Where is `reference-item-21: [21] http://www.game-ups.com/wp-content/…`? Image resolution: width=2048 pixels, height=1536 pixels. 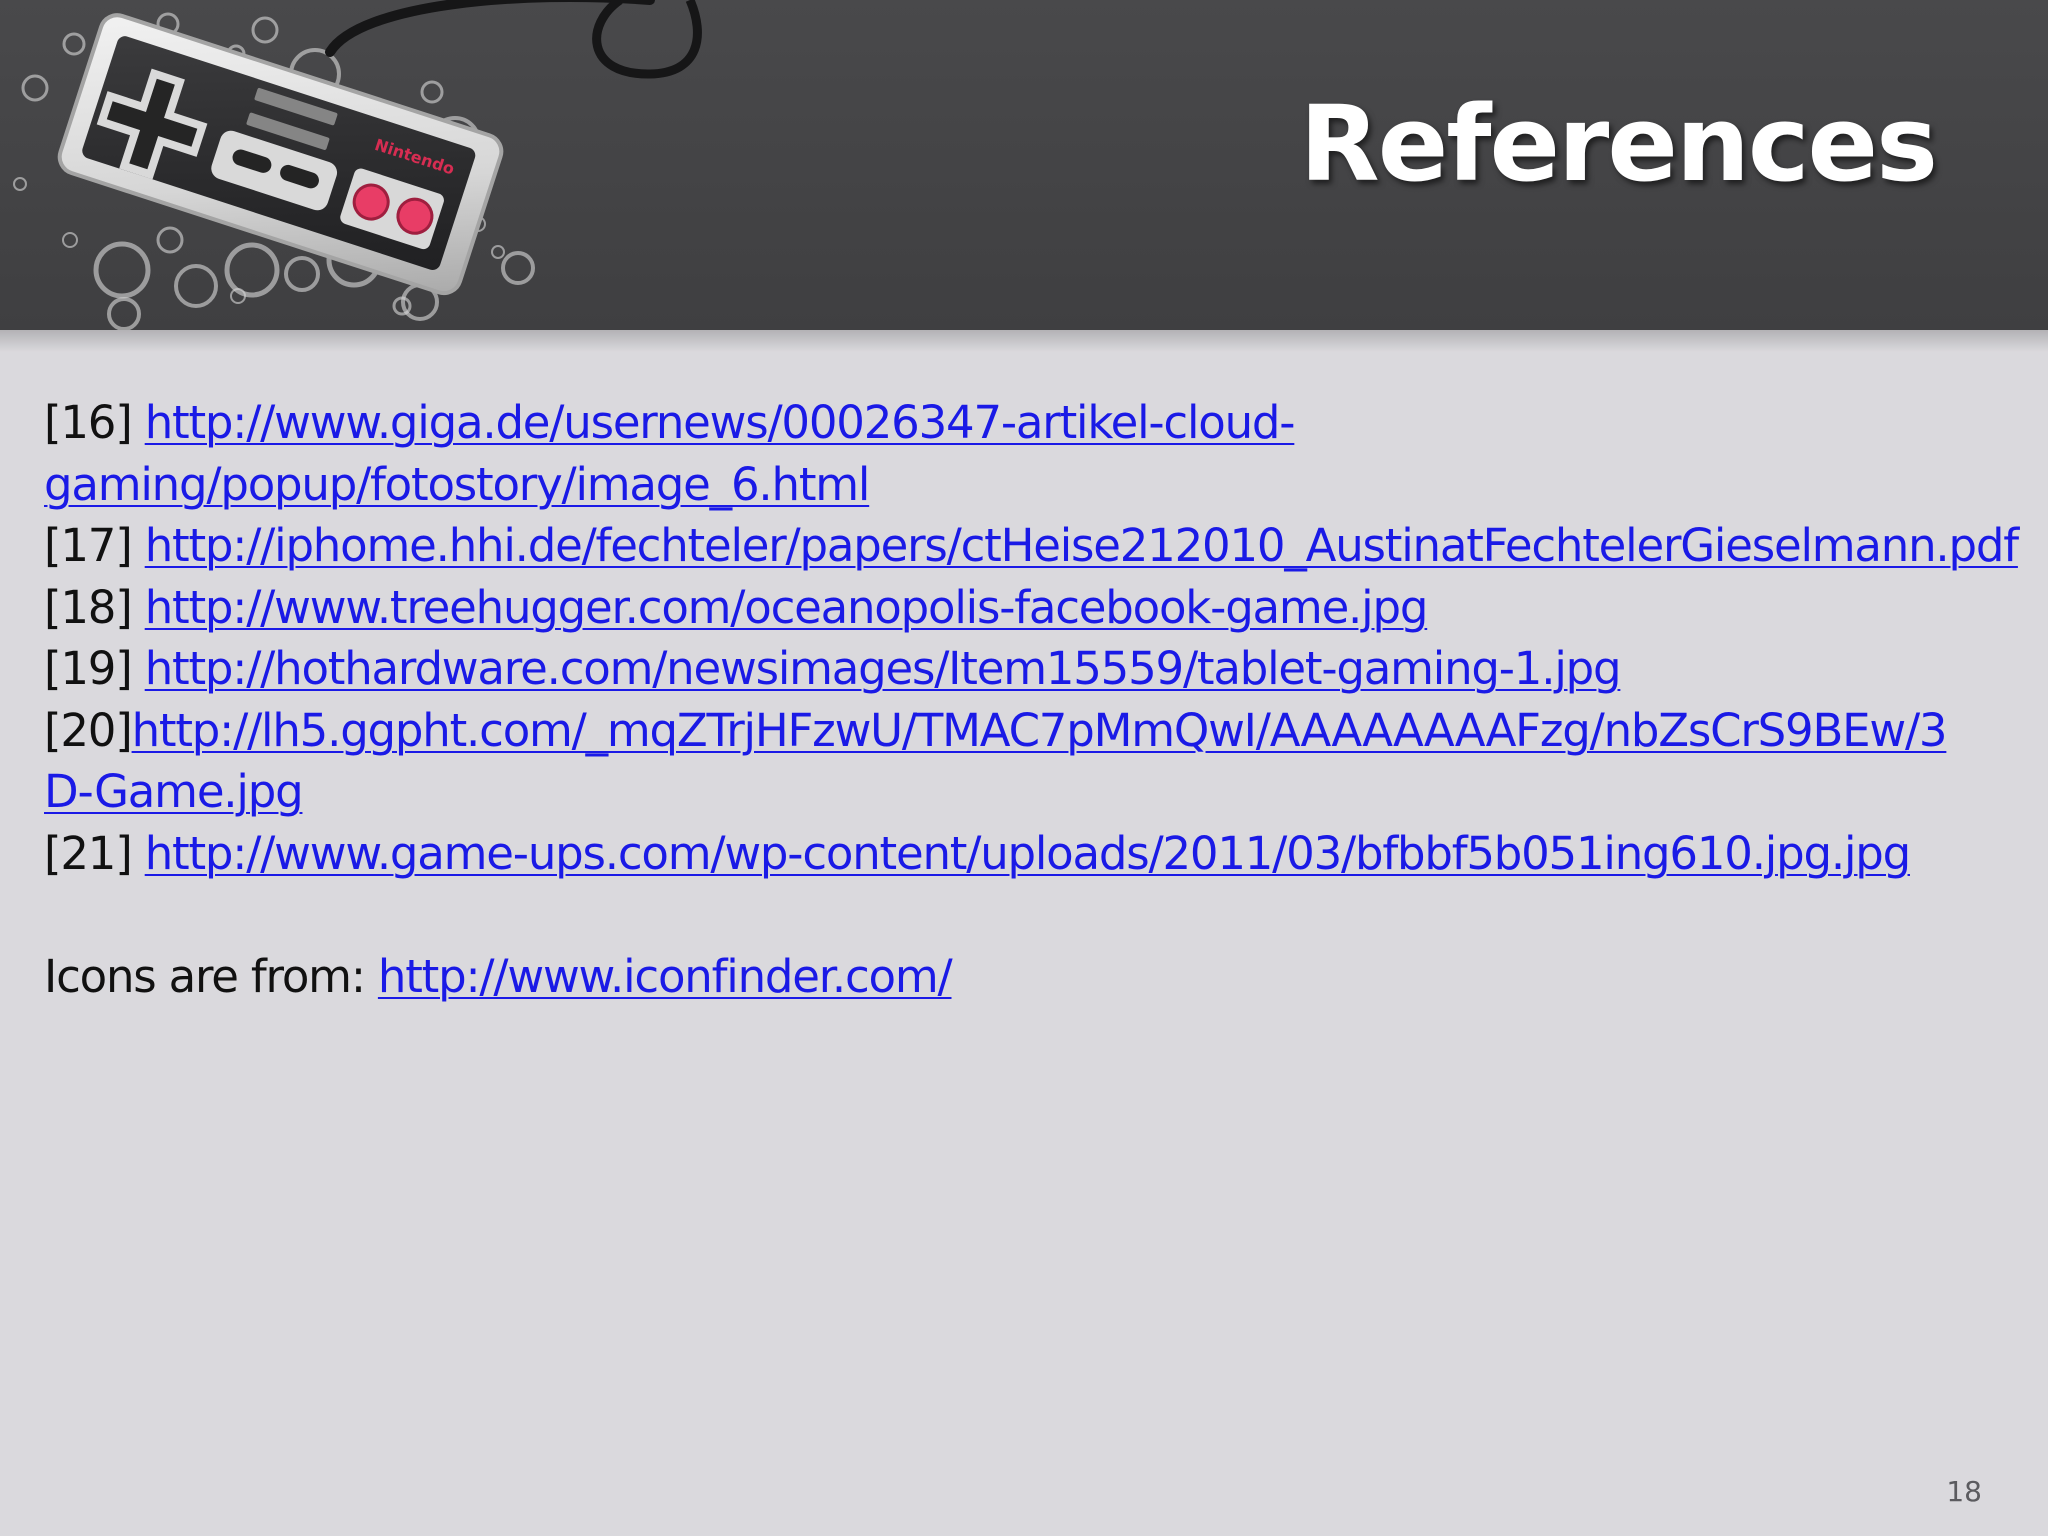
reference-item-21: [21] http://www.game-ups.com/wp-content/… is located at coordinates (1024, 854).